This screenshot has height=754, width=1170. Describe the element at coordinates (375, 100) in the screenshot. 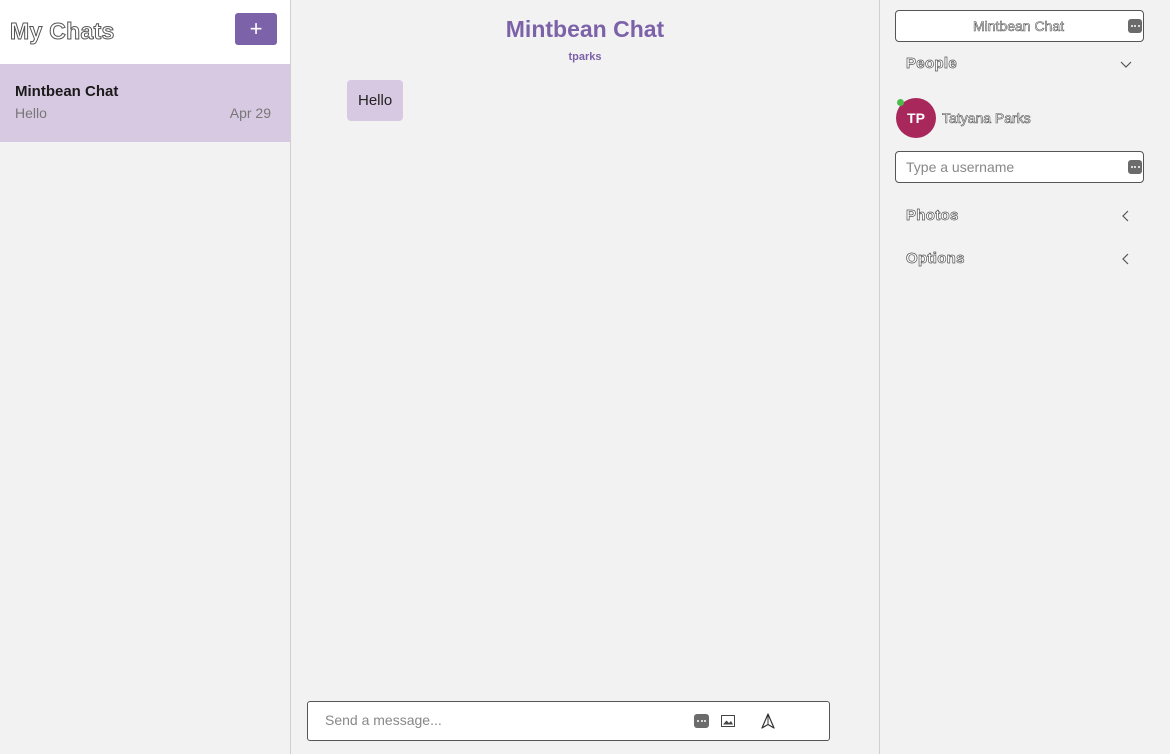

I see `message-bubble: Hello` at that location.